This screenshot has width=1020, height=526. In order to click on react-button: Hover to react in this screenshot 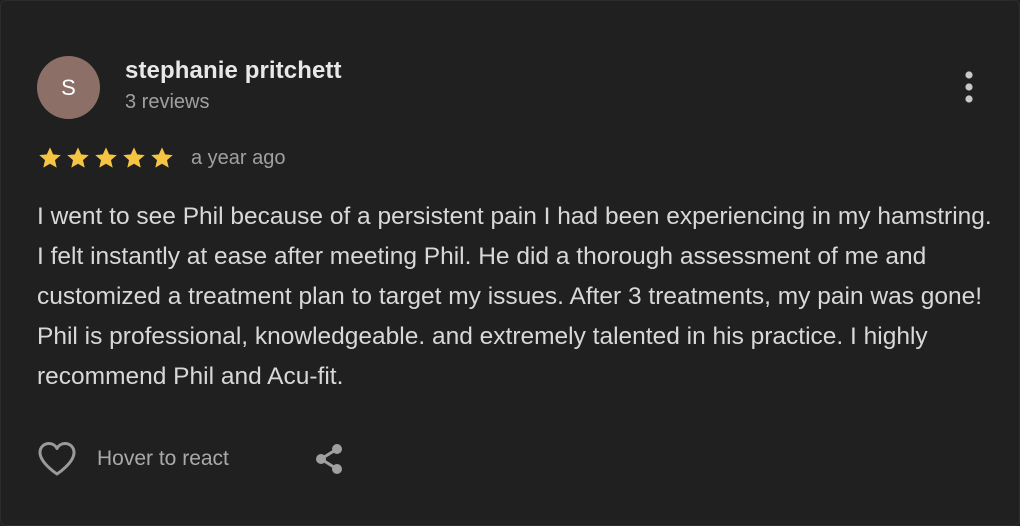, I will do `click(133, 459)`.